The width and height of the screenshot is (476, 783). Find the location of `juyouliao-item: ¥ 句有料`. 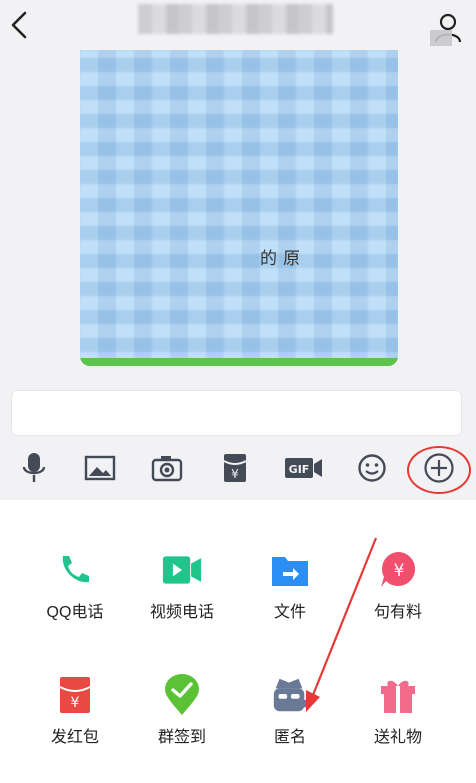

juyouliao-item: ¥ 句有料 is located at coordinates (398, 605).